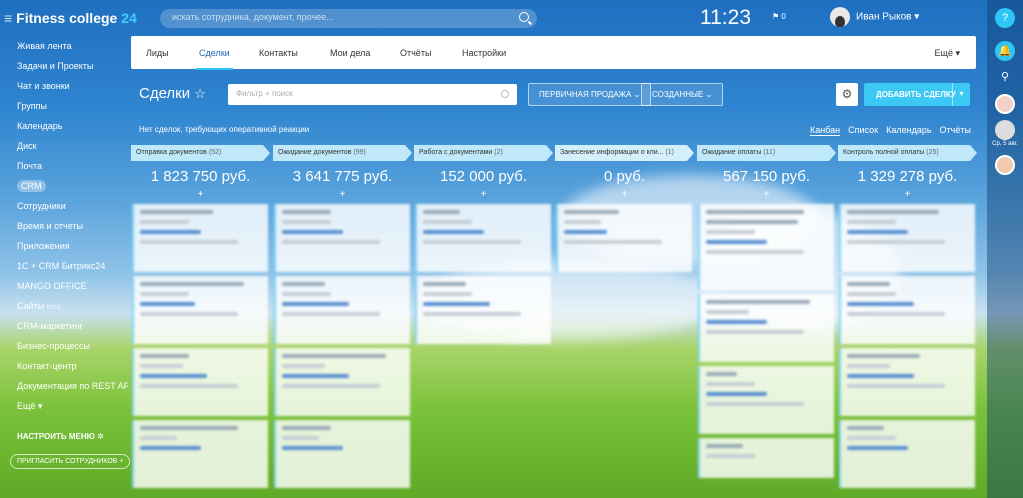 The height and width of the screenshot is (498, 1023). I want to click on column-header: Ожидание документов (99), so click(342, 153).